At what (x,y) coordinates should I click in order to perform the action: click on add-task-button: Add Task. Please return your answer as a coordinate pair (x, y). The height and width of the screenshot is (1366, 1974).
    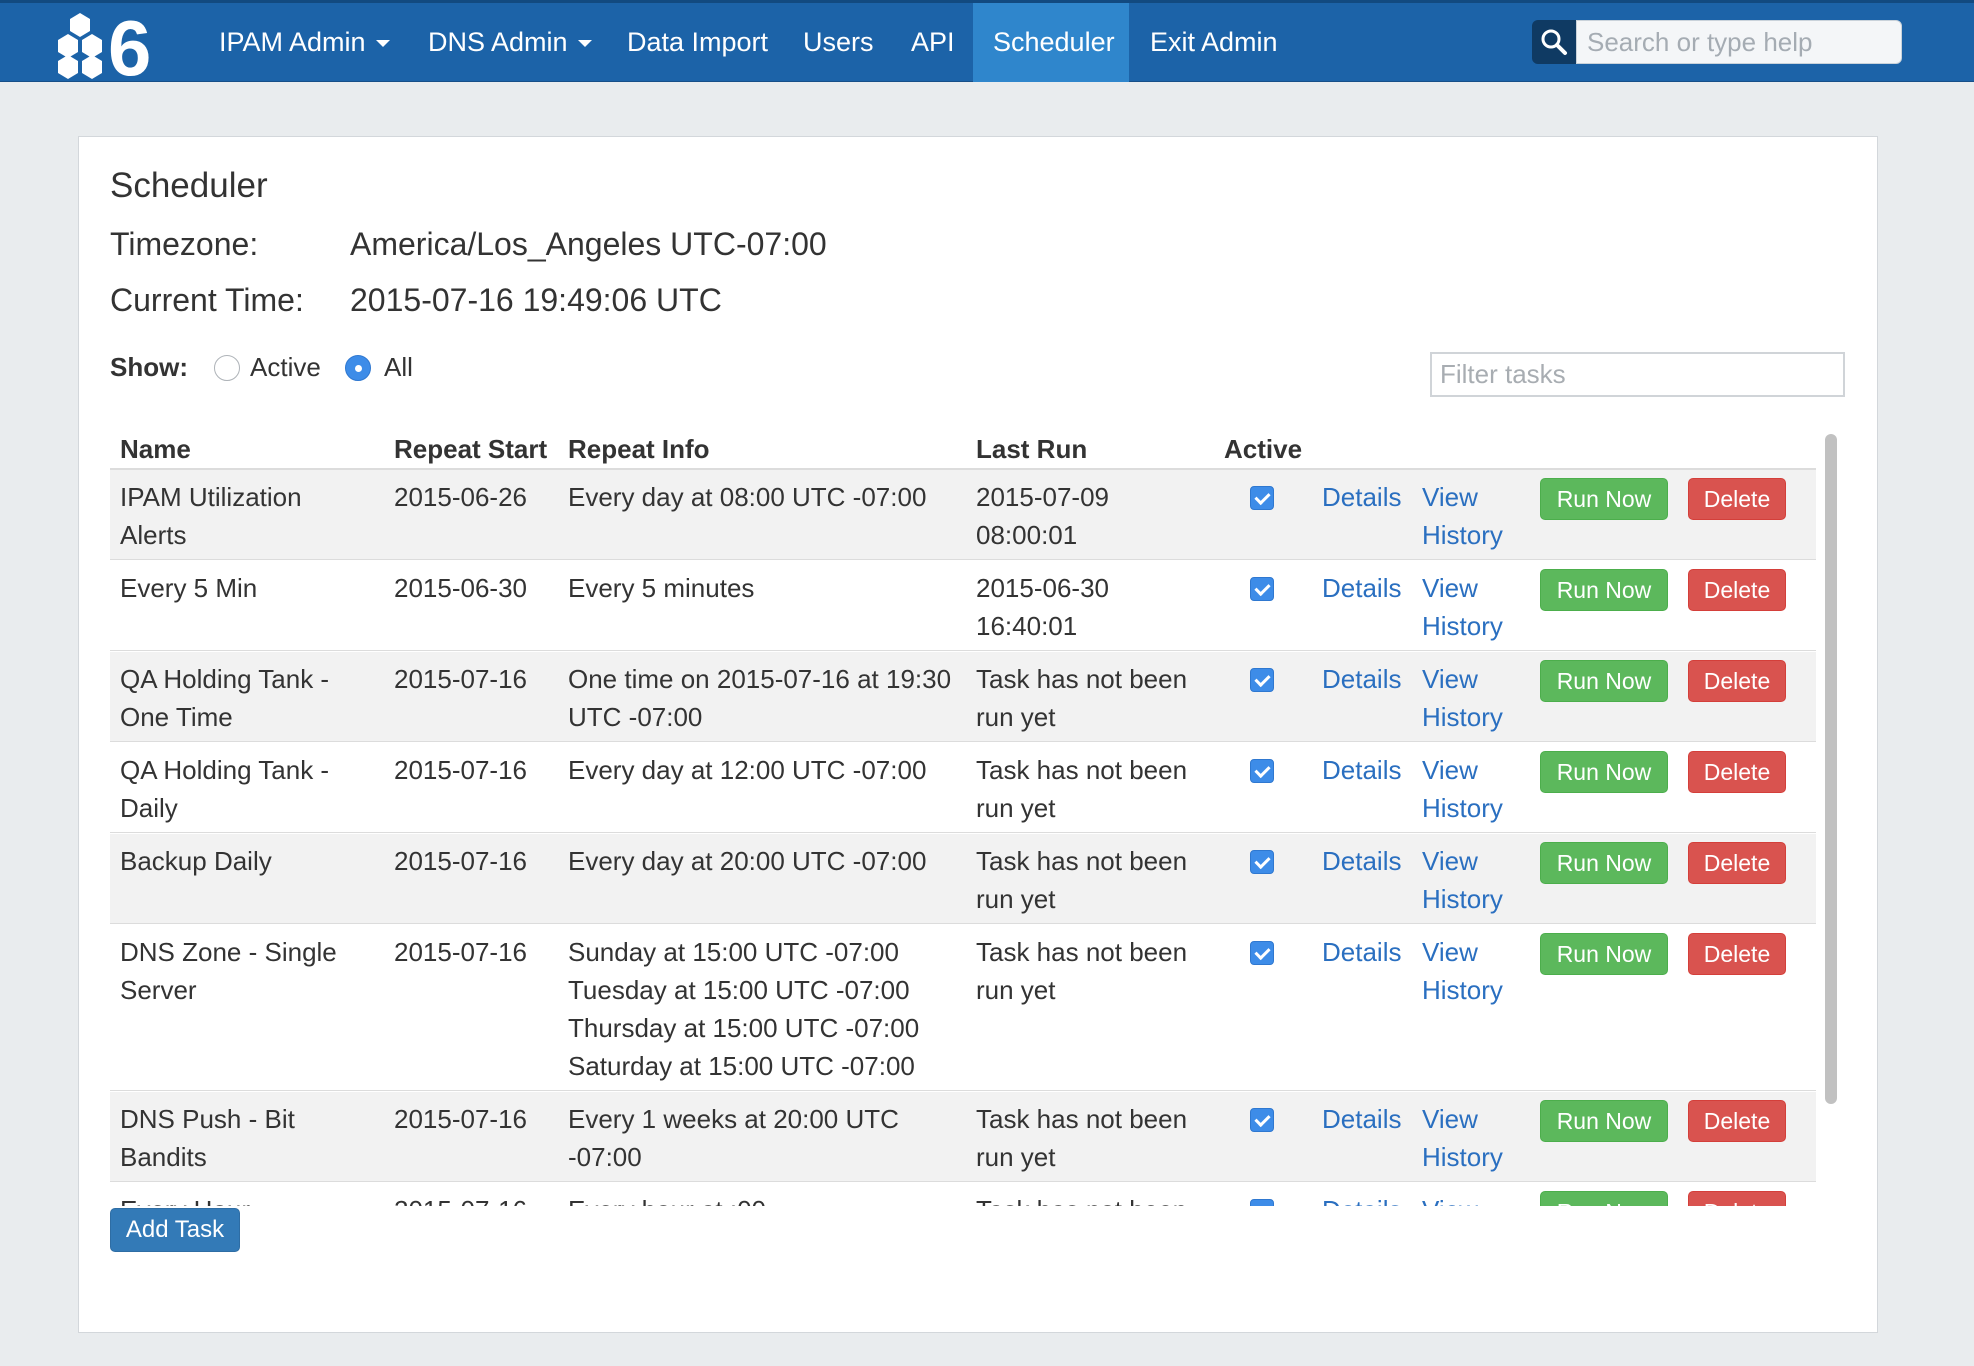
    Looking at the image, I should click on (175, 1230).